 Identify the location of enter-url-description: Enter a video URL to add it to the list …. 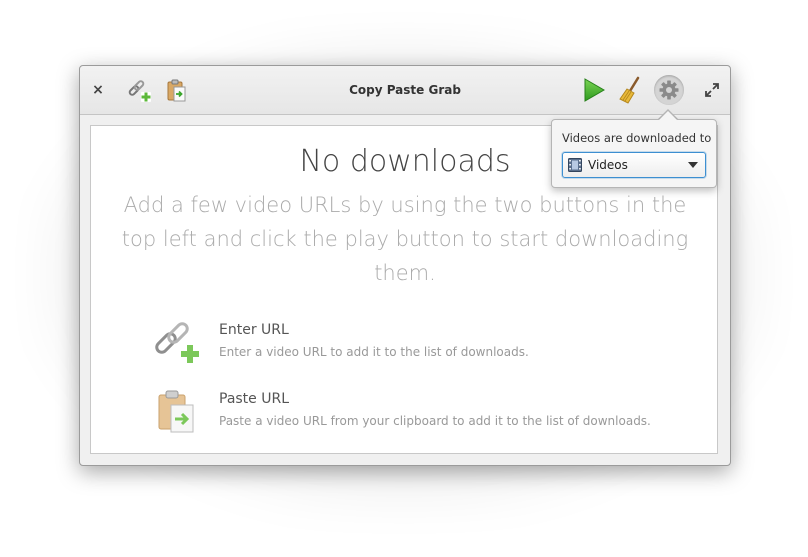
(374, 352).